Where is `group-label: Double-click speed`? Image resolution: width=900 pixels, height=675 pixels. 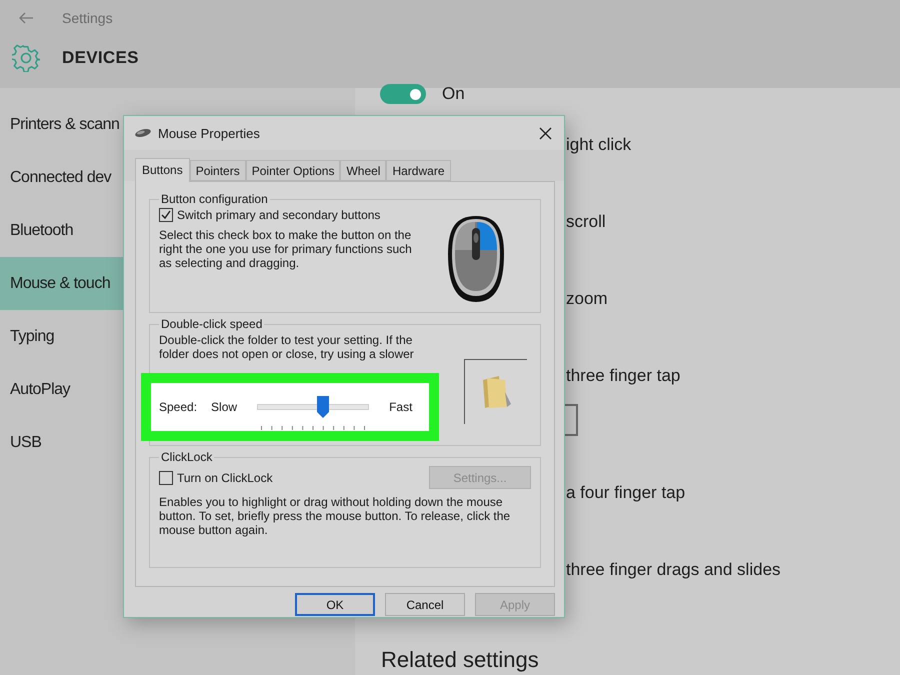
group-label: Double-click speed is located at coordinates (212, 324).